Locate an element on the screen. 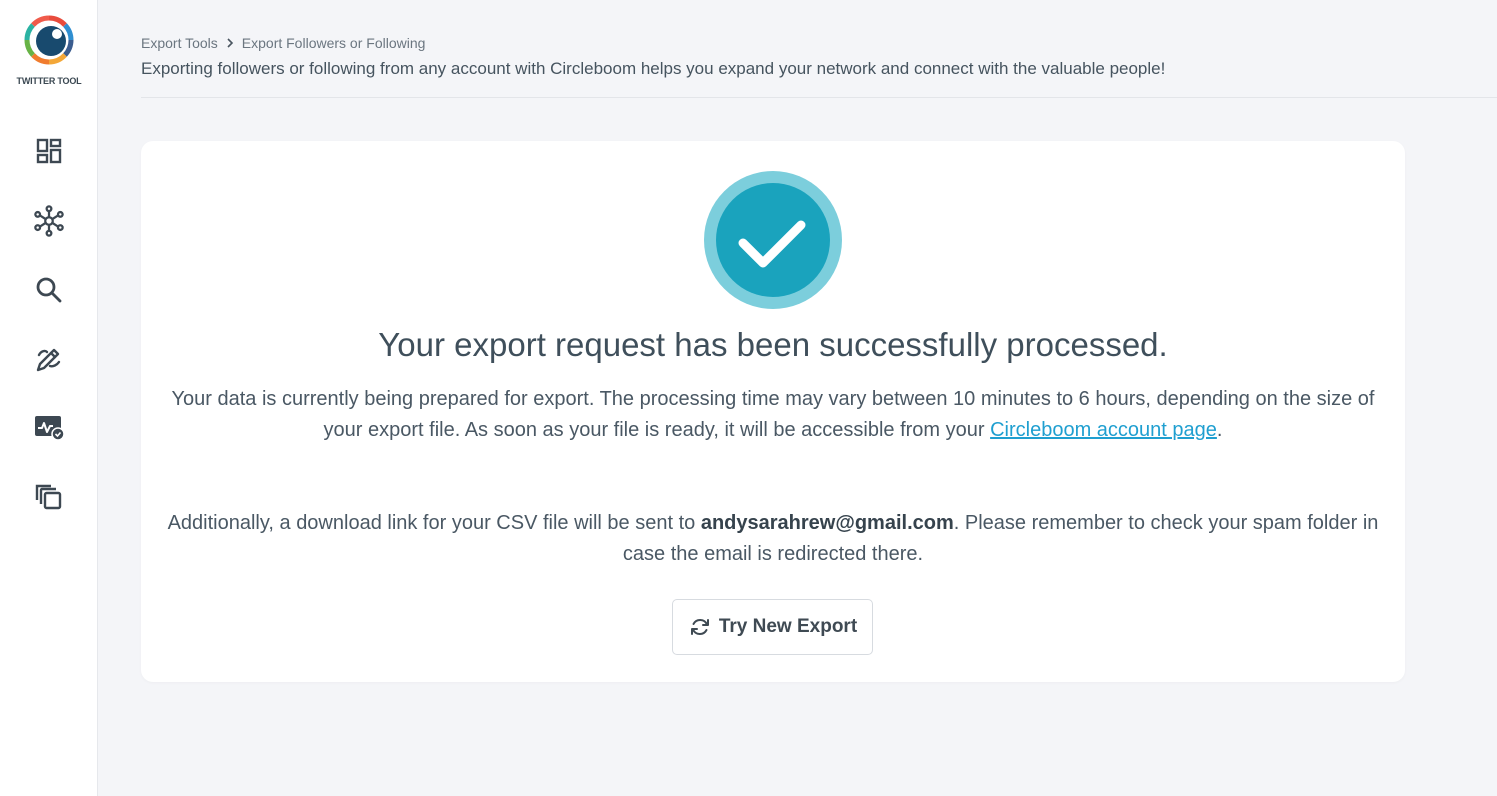 The image size is (1497, 796). analytics-icon is located at coordinates (50, 428).